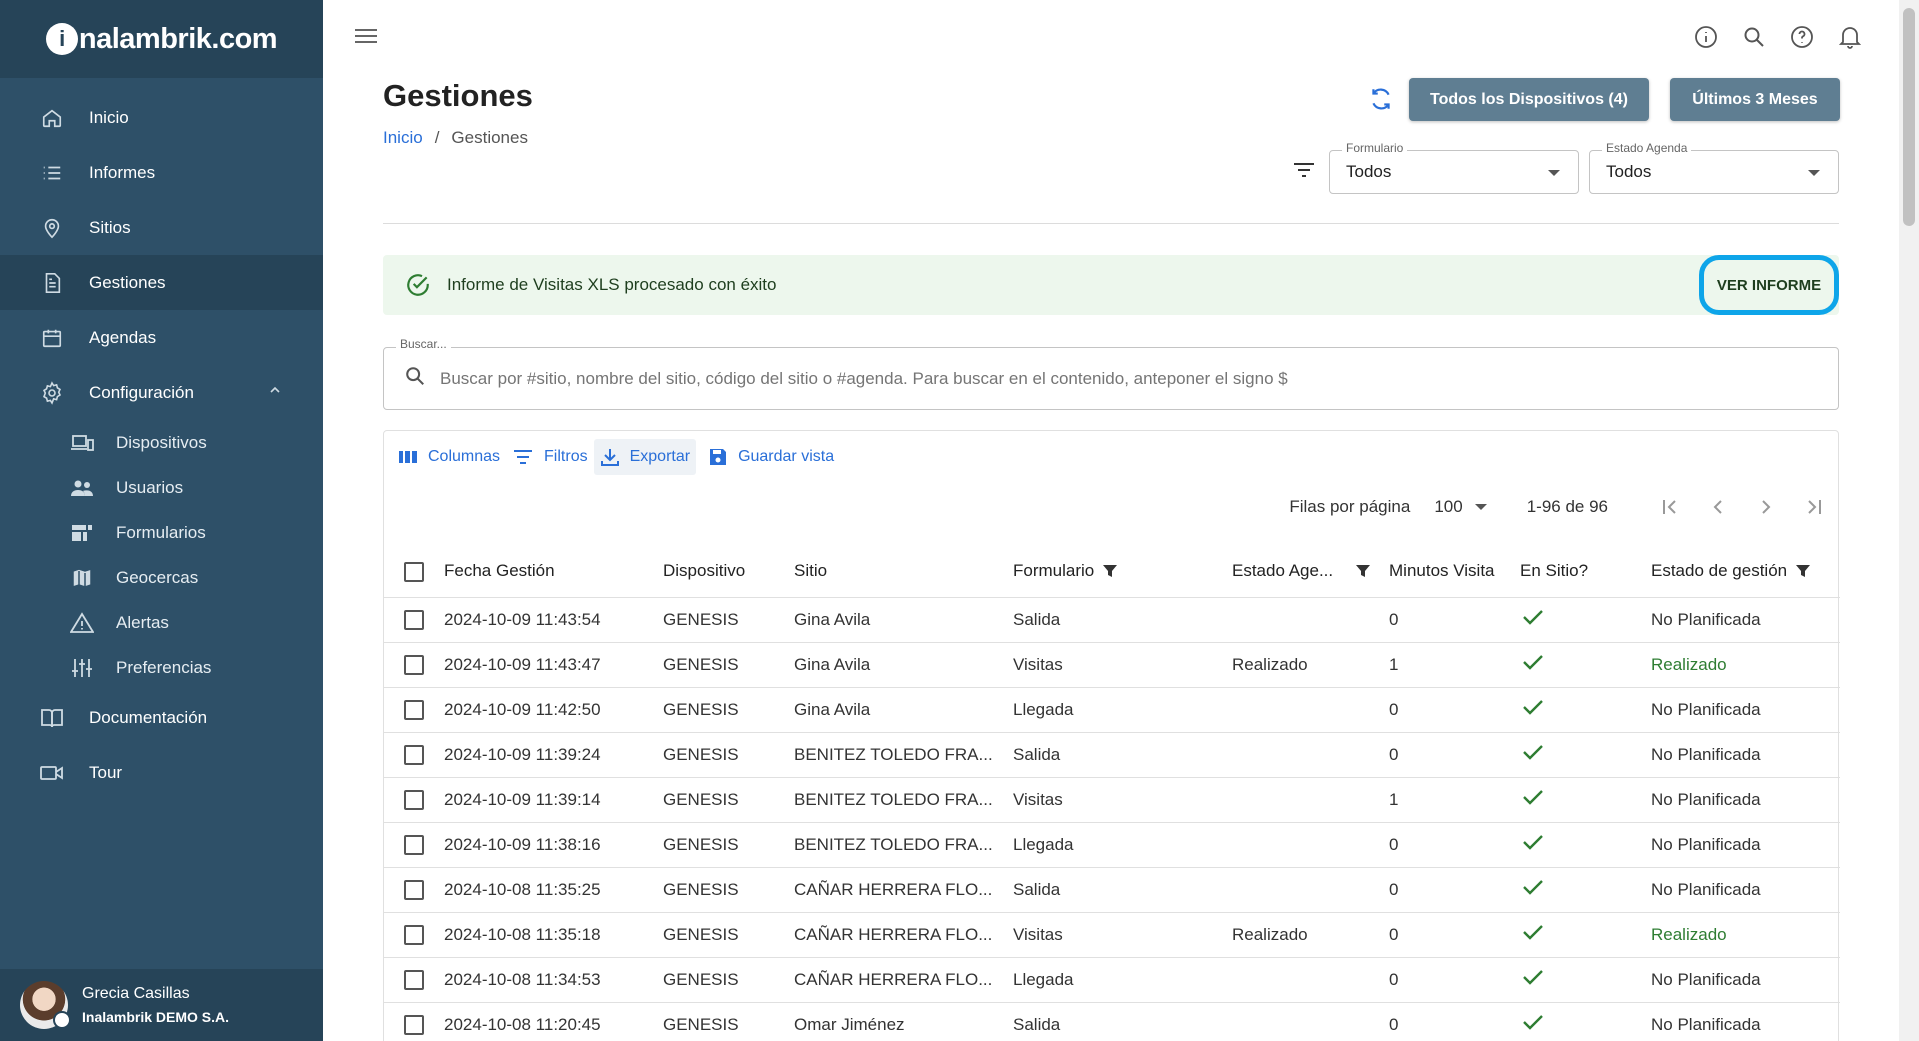  I want to click on sidebar-item-agendas: Agendas, so click(161, 337).